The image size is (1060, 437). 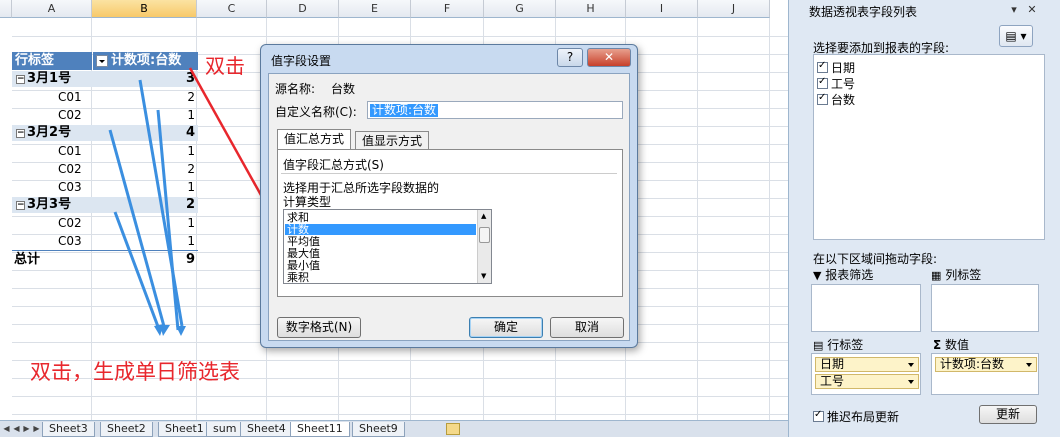 I want to click on calc-type-option: 最小值, so click(x=380, y=265).